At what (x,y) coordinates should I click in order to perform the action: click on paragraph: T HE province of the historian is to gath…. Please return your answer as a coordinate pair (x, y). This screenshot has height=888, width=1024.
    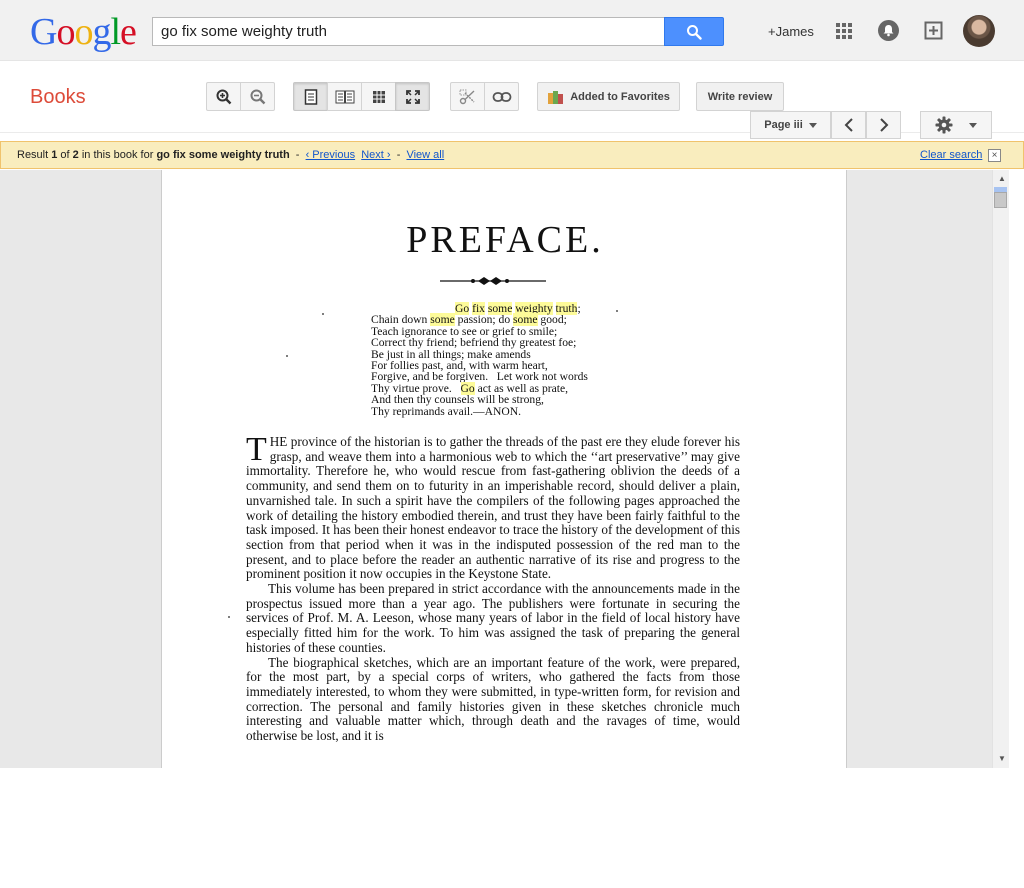
    Looking at the image, I should click on (493, 506).